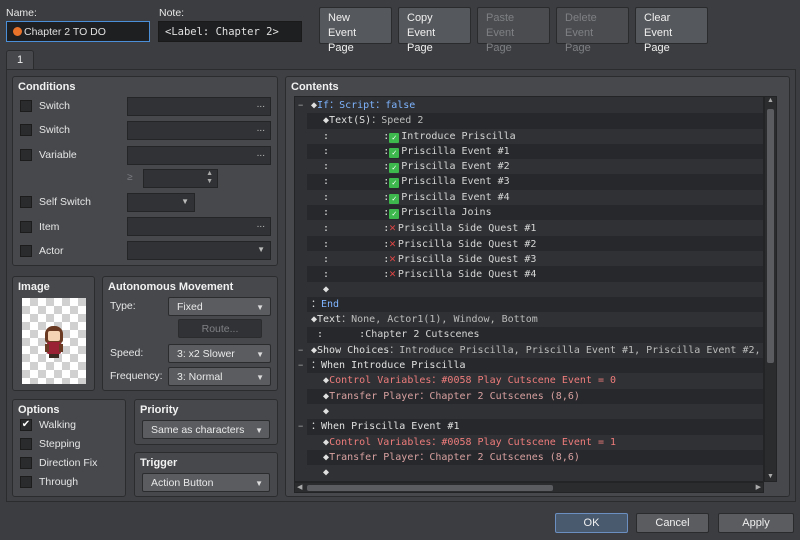 This screenshot has height=540, width=800. Describe the element at coordinates (199, 250) in the screenshot. I see `actor-select: ▼` at that location.